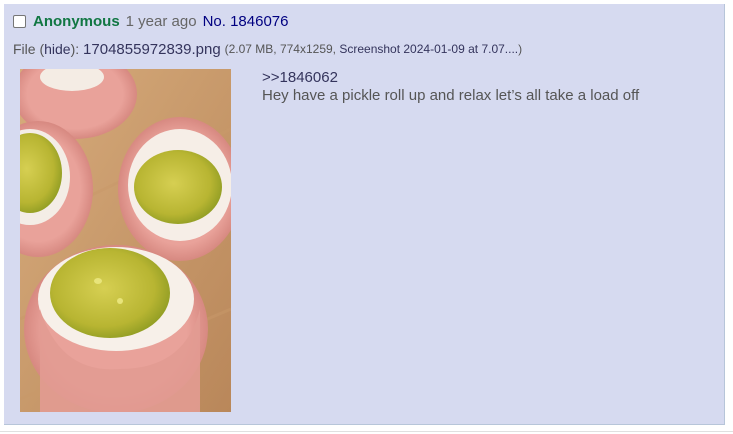  What do you see at coordinates (76, 21) in the screenshot?
I see `poster-name: Anonymous` at bounding box center [76, 21].